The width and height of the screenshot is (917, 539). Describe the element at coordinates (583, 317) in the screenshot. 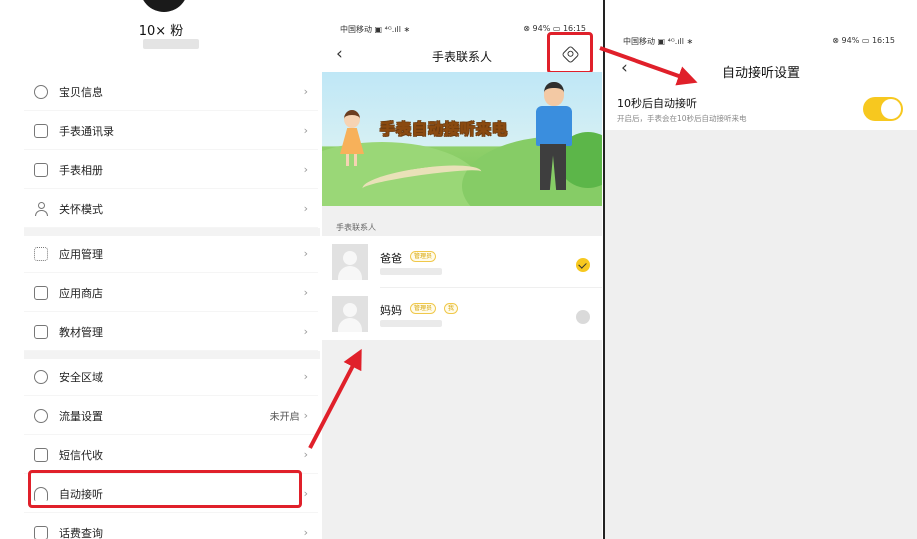

I see `unselected-radio-icon` at that location.